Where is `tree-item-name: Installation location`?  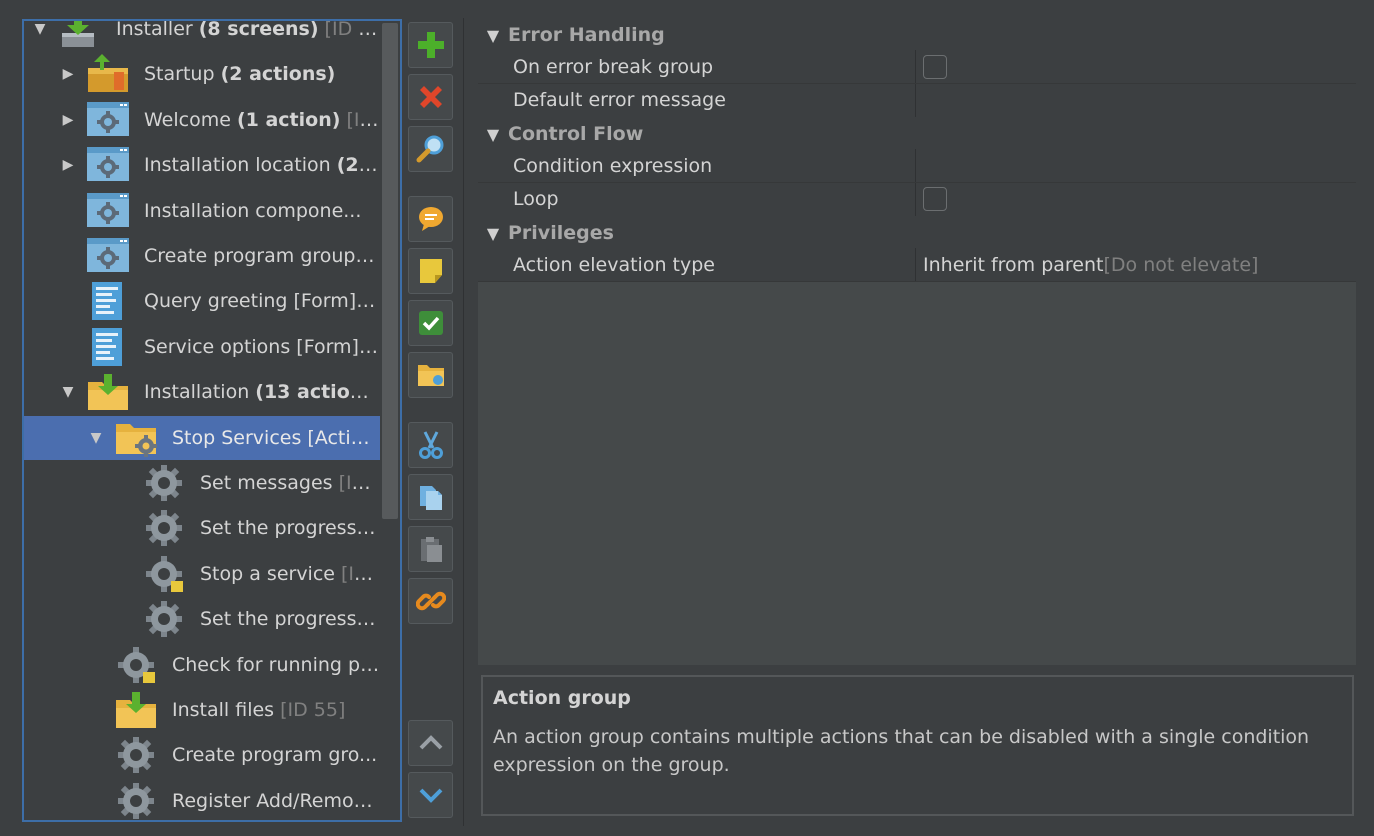 tree-item-name: Installation location is located at coordinates (240, 165).